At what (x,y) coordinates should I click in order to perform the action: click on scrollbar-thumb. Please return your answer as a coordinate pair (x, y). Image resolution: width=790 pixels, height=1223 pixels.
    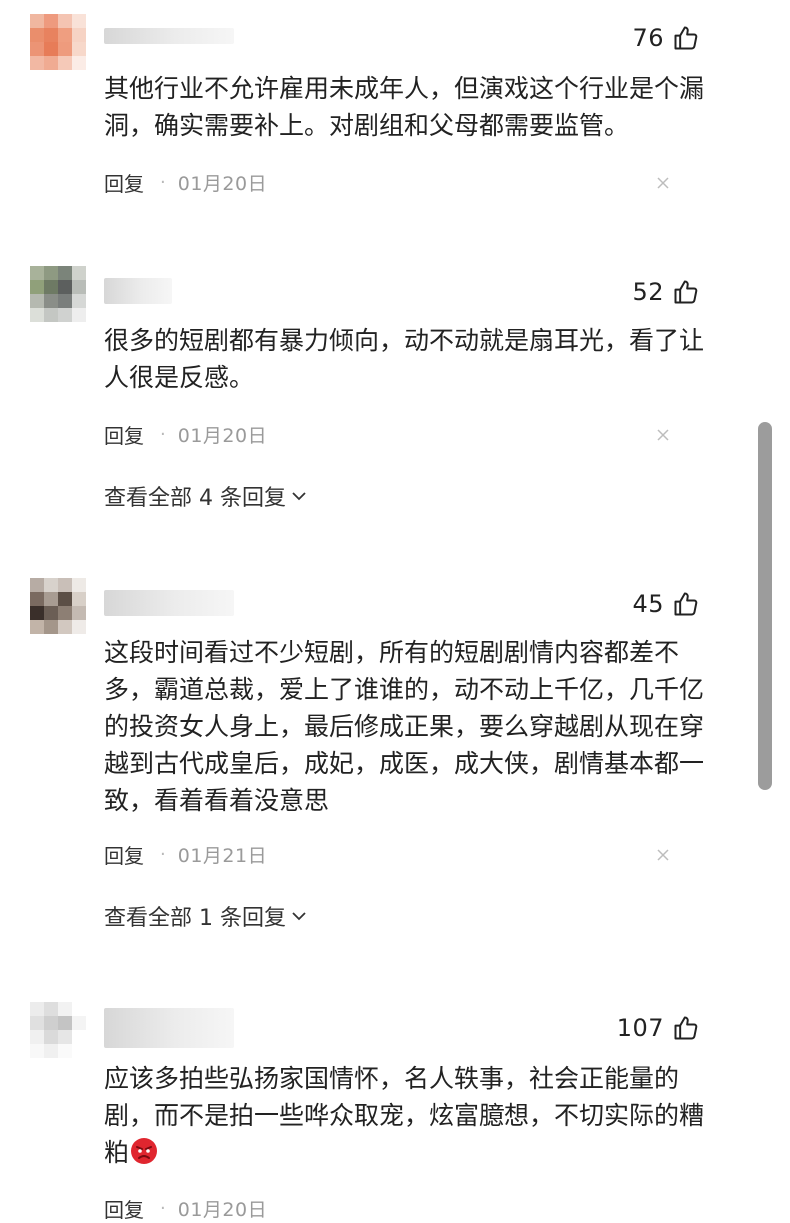
    Looking at the image, I should click on (765, 606).